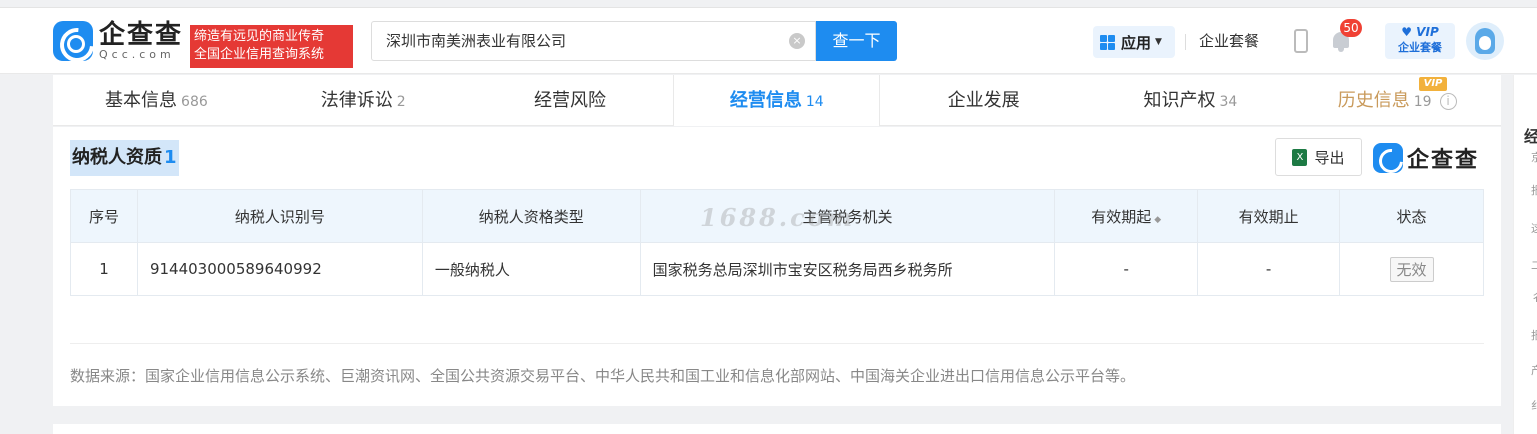 Image resolution: width=1537 pixels, height=434 pixels. I want to click on tab-label: 经营风险, so click(569, 100).